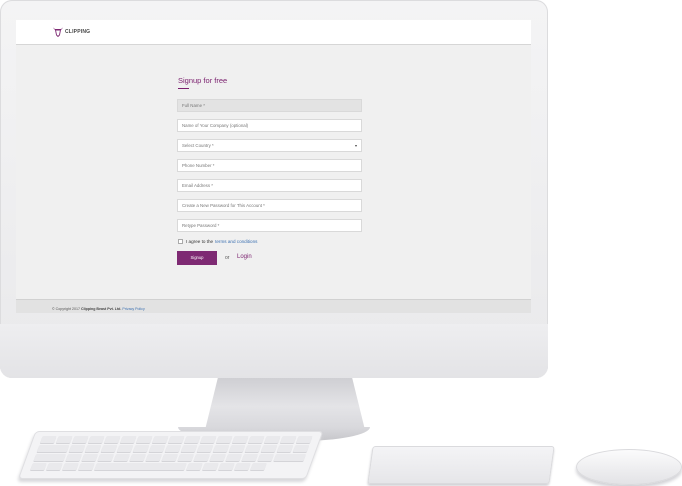  I want to click on password-input: Create a New Password for This Account *, so click(269, 205).